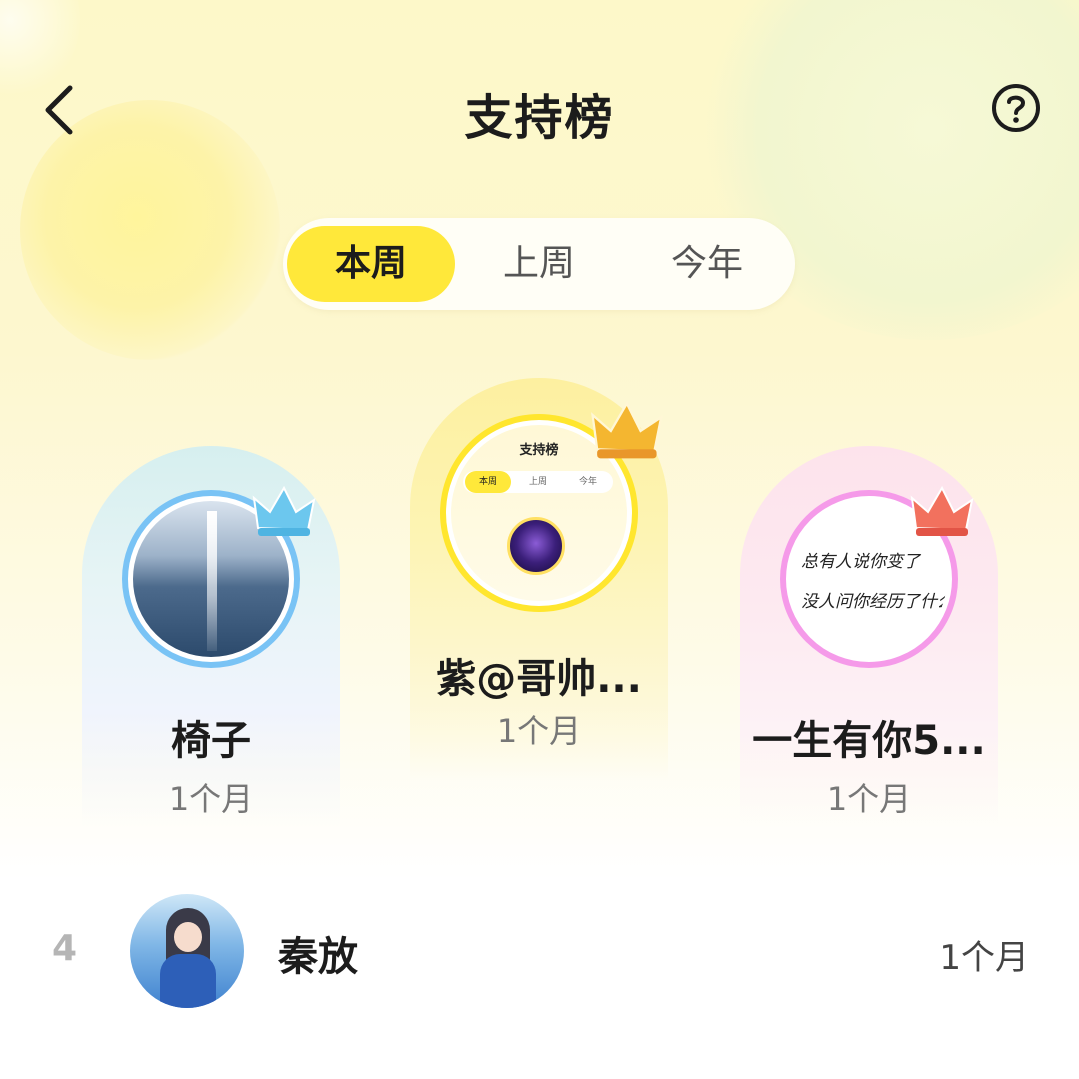 This screenshot has height=1079, width=1079. I want to click on help-button, so click(1016, 108).